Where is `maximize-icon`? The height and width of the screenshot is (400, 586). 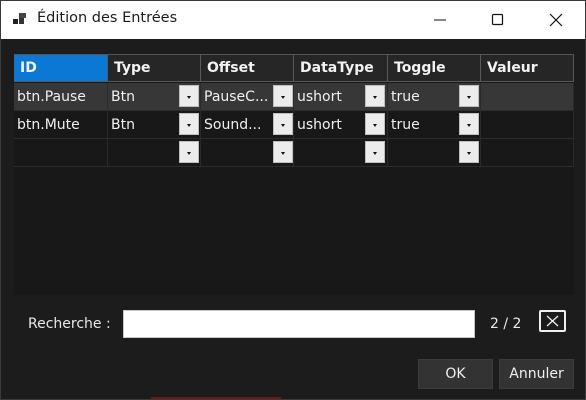 maximize-icon is located at coordinates (497, 19).